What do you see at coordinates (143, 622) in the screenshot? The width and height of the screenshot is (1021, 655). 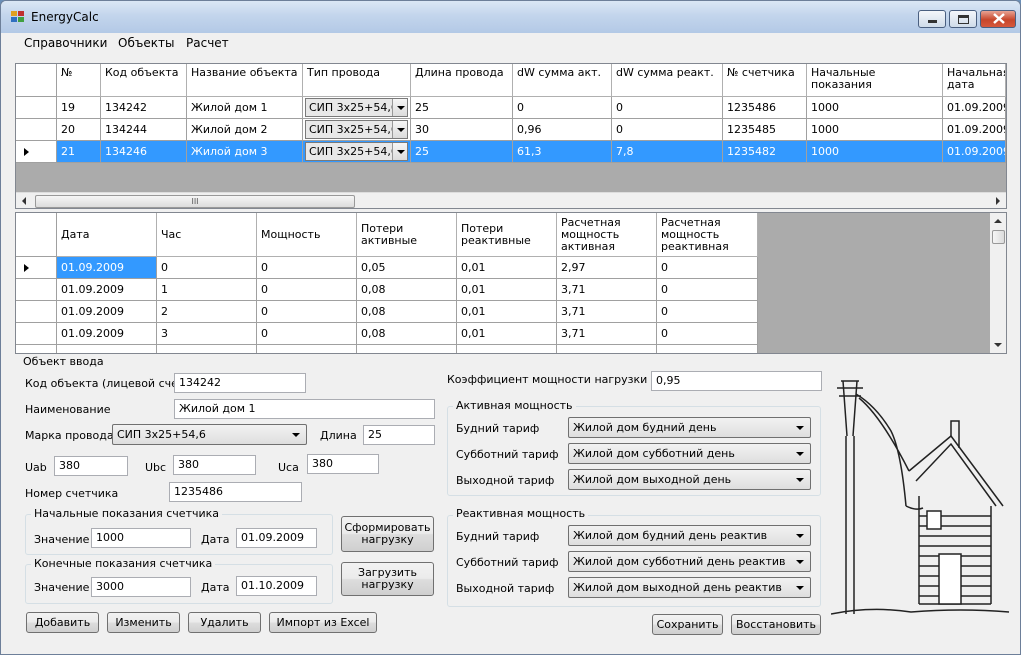 I see `edit-button: Изменить` at bounding box center [143, 622].